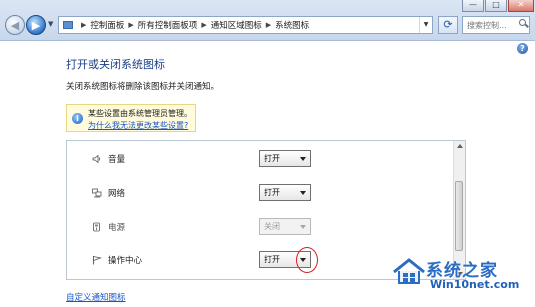  I want to click on page-description: 关闭系统图标将删除该图标并关闭通知。, so click(143, 87).